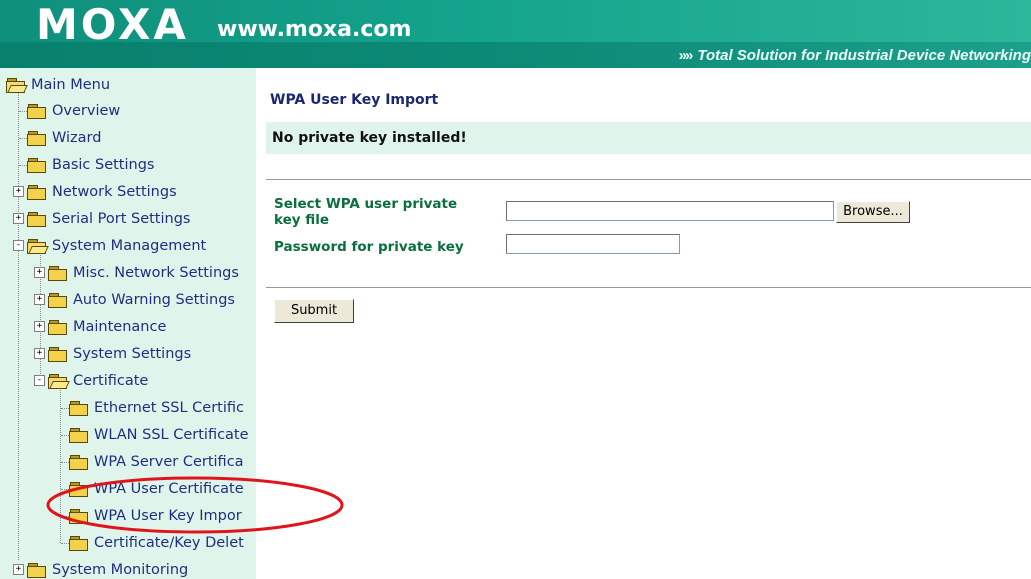  I want to click on sidebar-item-label: WPA User Certificate, so click(169, 489).